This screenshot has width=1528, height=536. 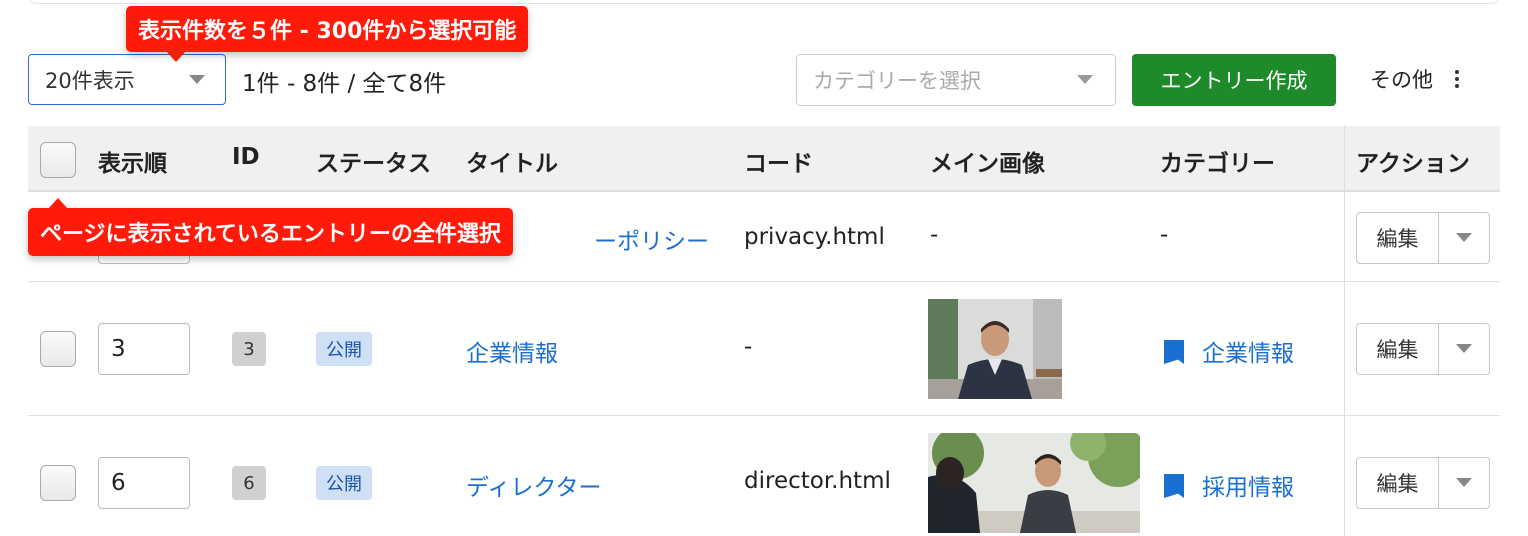 I want to click on select-all-tooltip-text: ページに表示されているエントリーの全件選択, so click(x=270, y=234).